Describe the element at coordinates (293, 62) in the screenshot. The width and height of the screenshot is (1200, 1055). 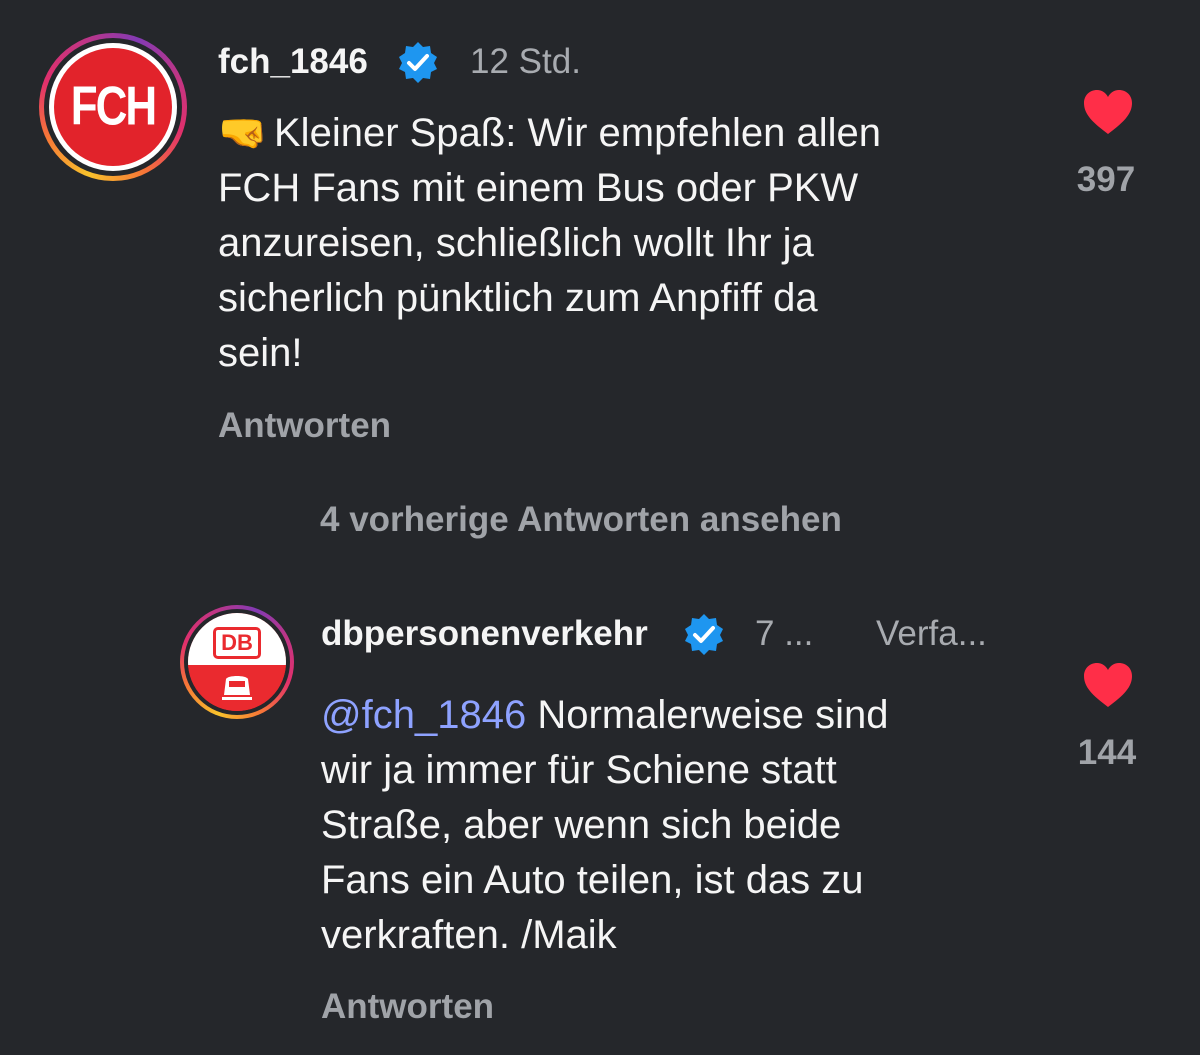
I see `comment-username: fch_1846` at that location.